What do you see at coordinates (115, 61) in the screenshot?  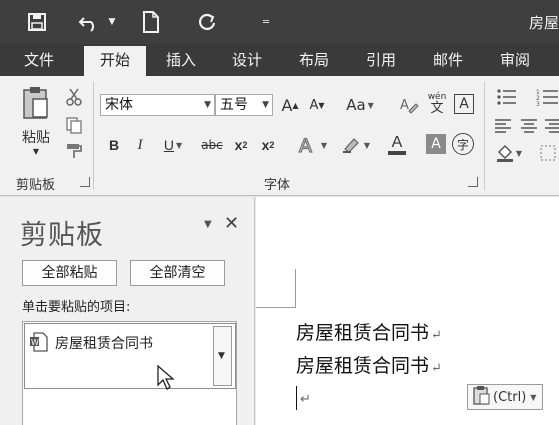 I see `tab-home: 开始` at bounding box center [115, 61].